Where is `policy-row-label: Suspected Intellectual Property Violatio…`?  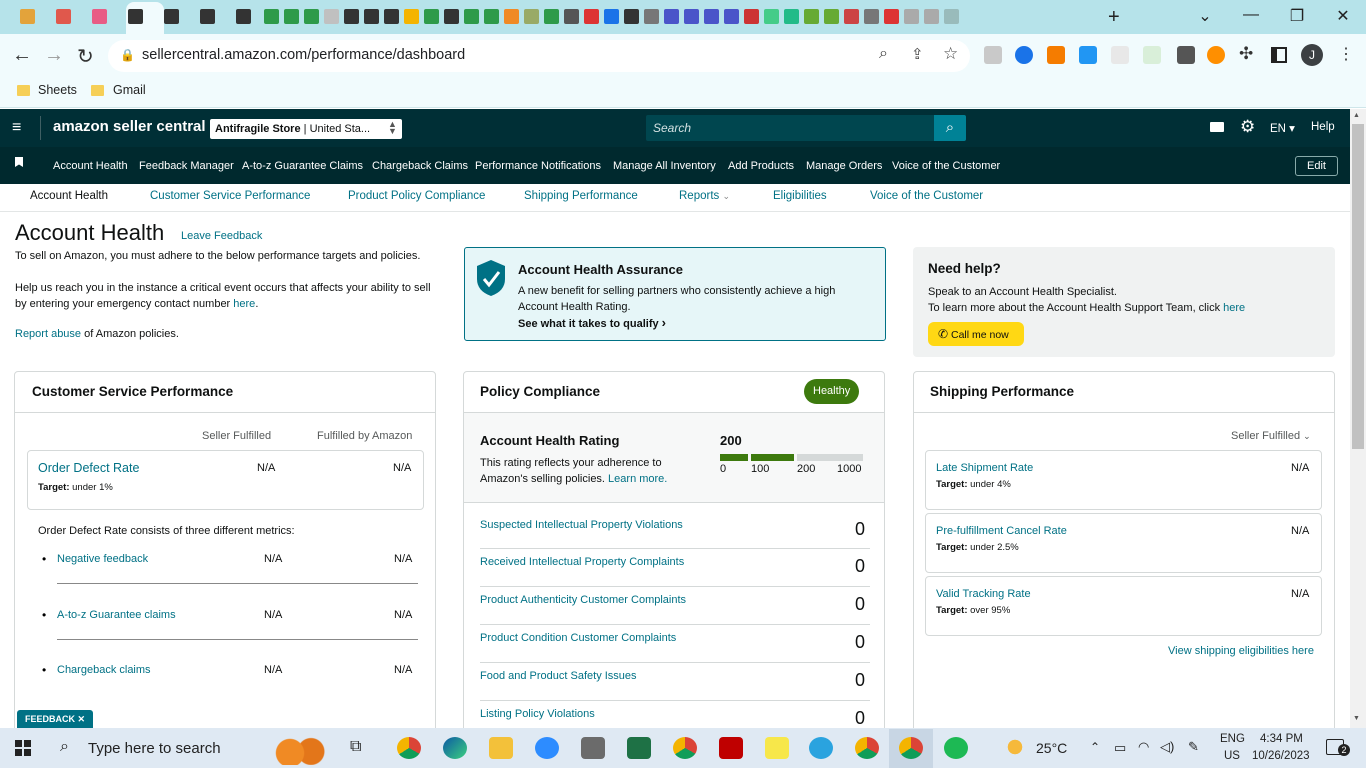
policy-row-label: Suspected Intellectual Property Violatio… is located at coordinates (581, 525).